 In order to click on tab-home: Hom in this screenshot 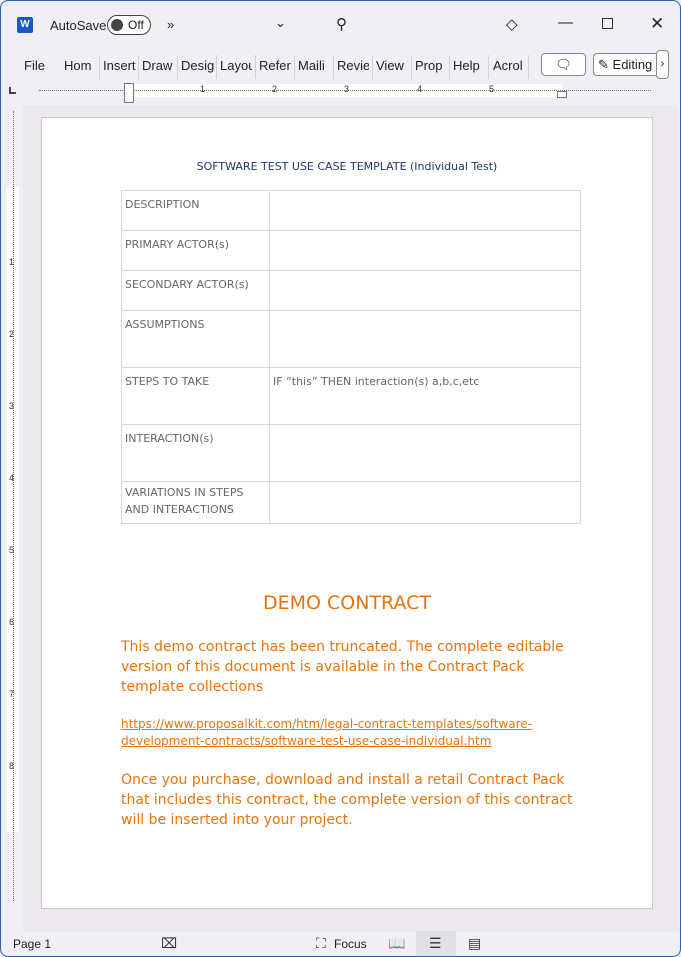, I will do `click(80, 65)`.